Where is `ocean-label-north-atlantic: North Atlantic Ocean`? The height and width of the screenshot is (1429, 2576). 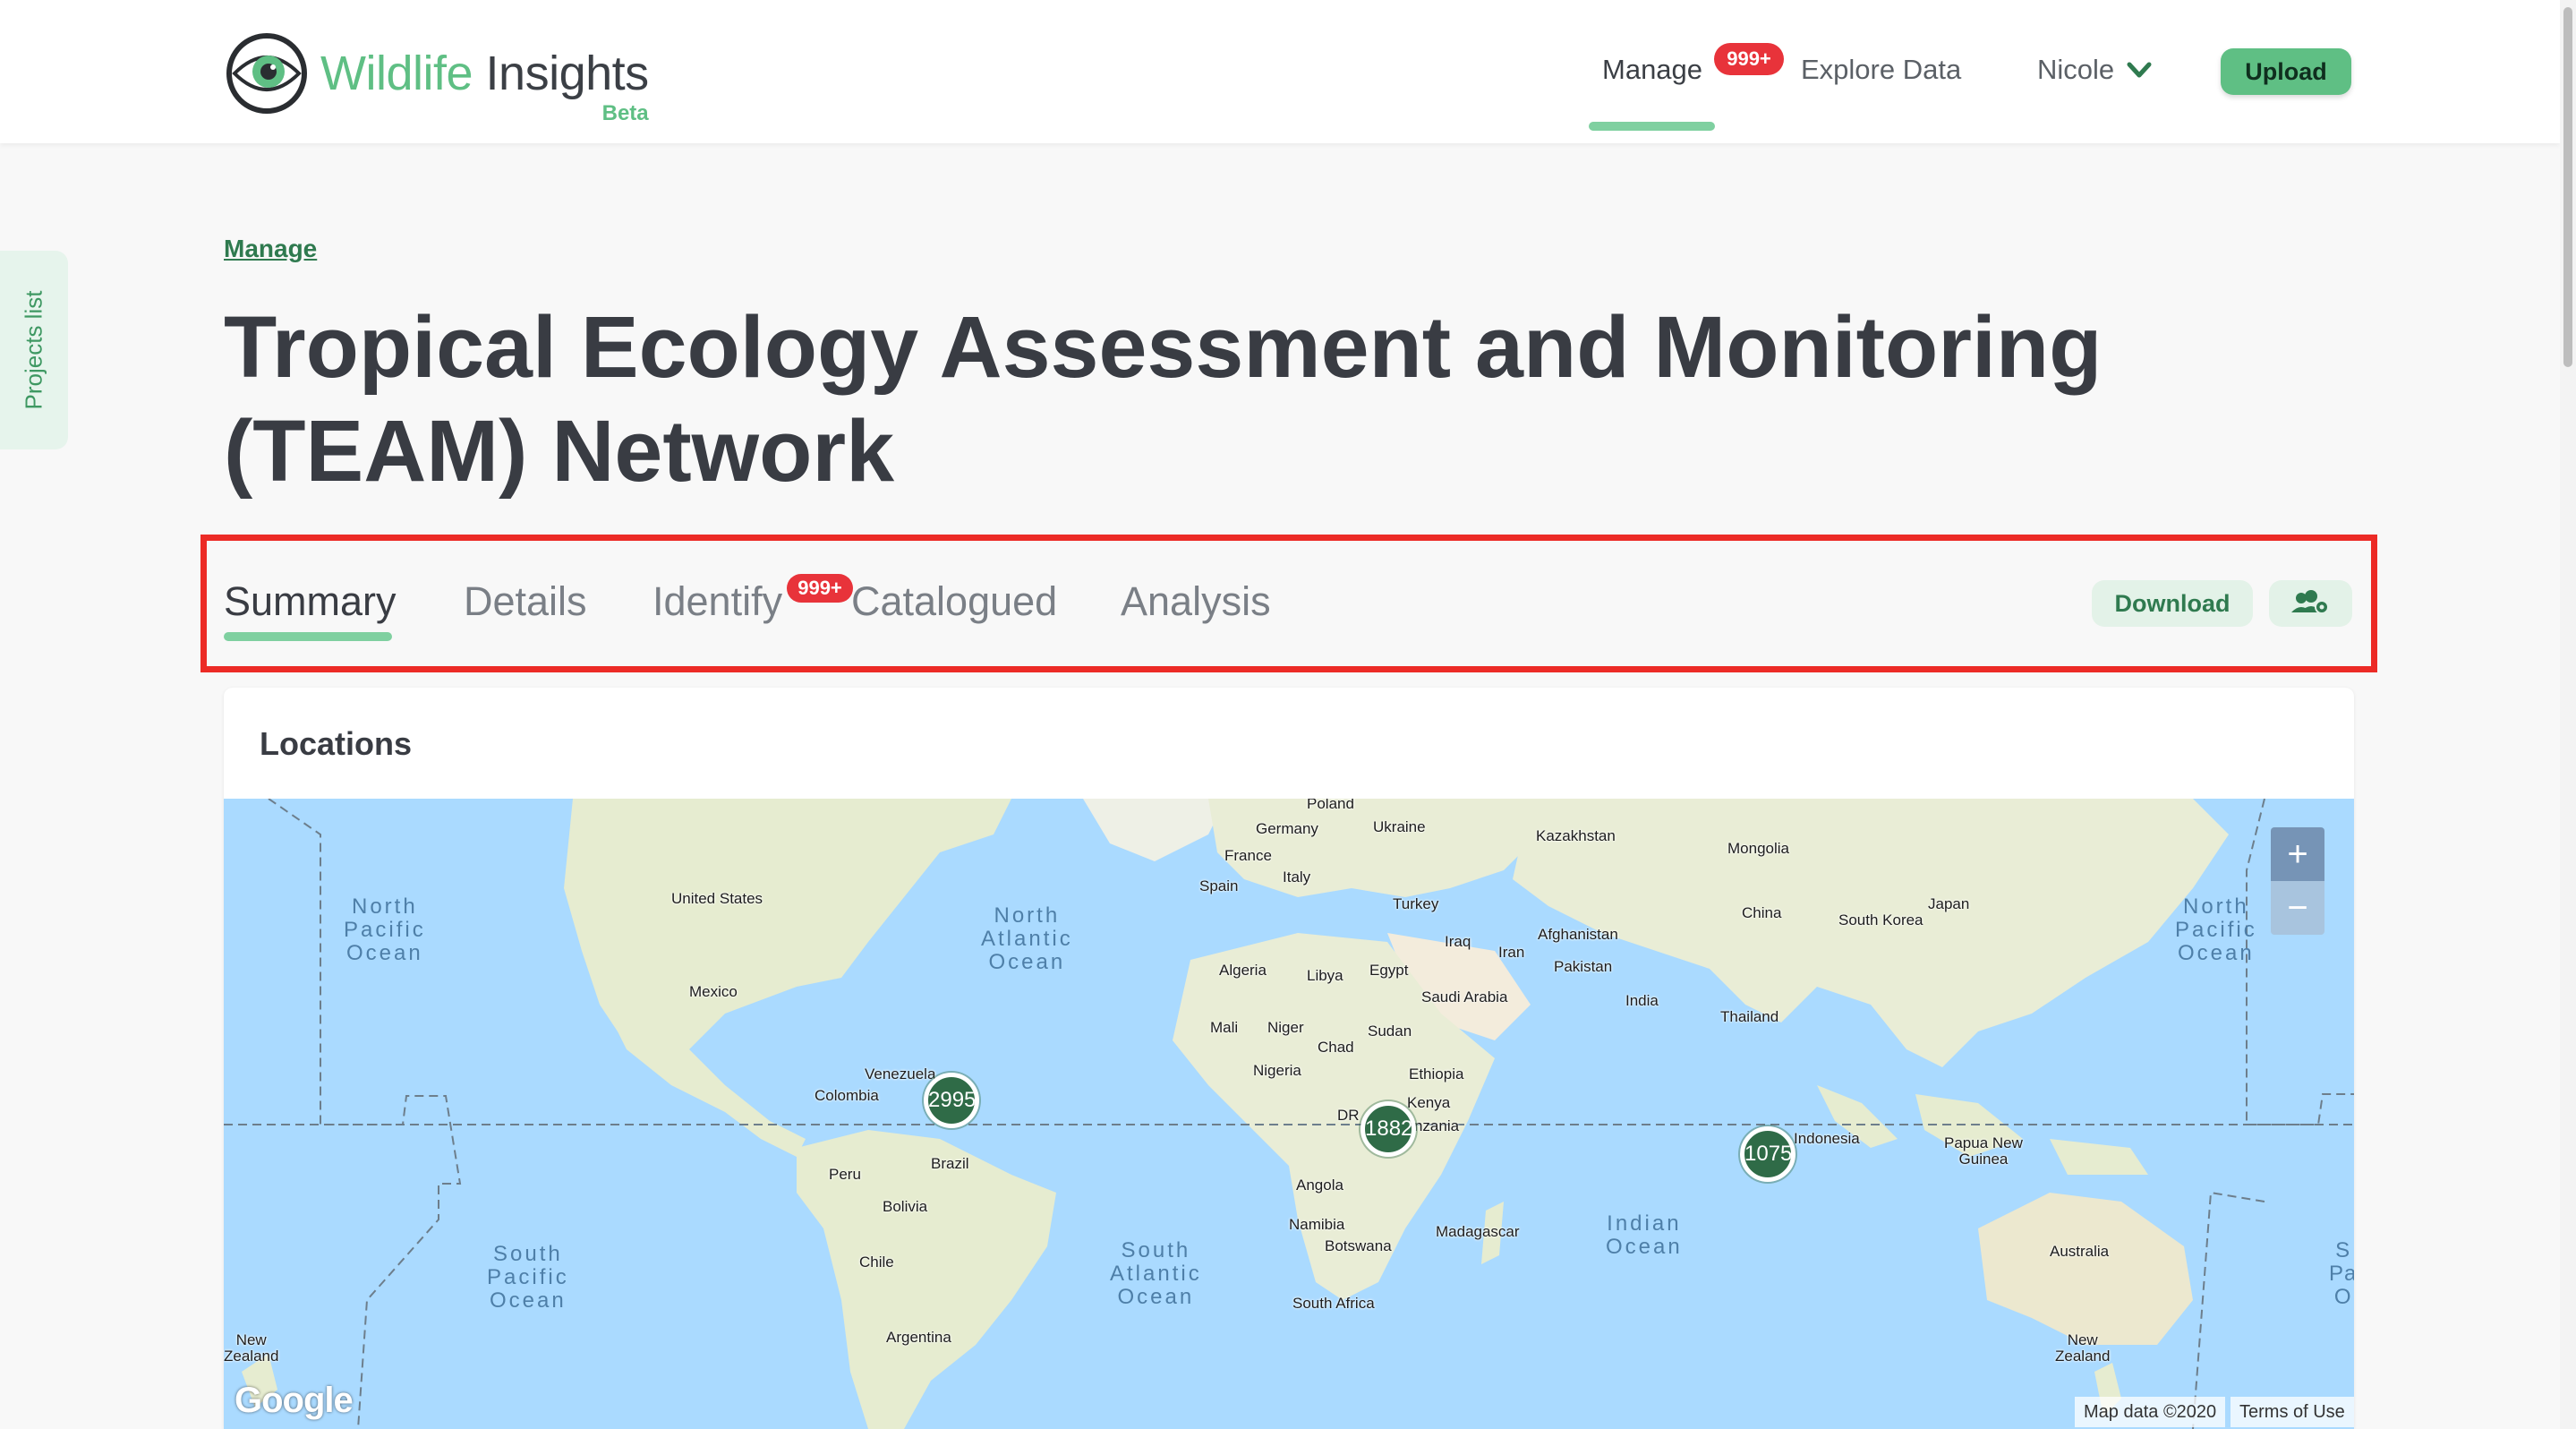 ocean-label-north-atlantic: North Atlantic Ocean is located at coordinates (1027, 938).